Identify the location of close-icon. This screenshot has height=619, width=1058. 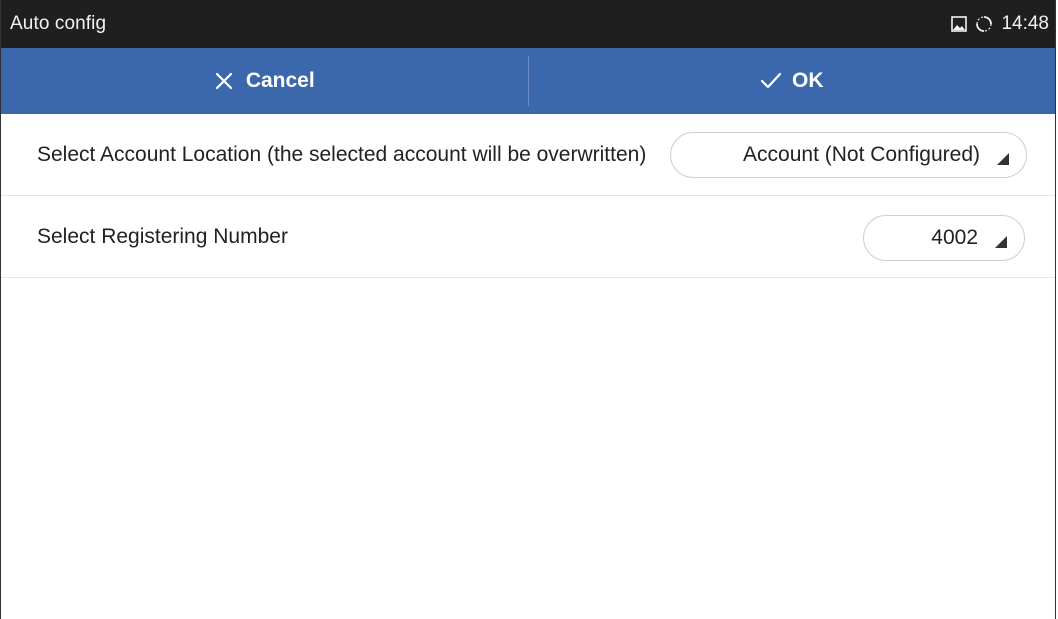
(224, 81).